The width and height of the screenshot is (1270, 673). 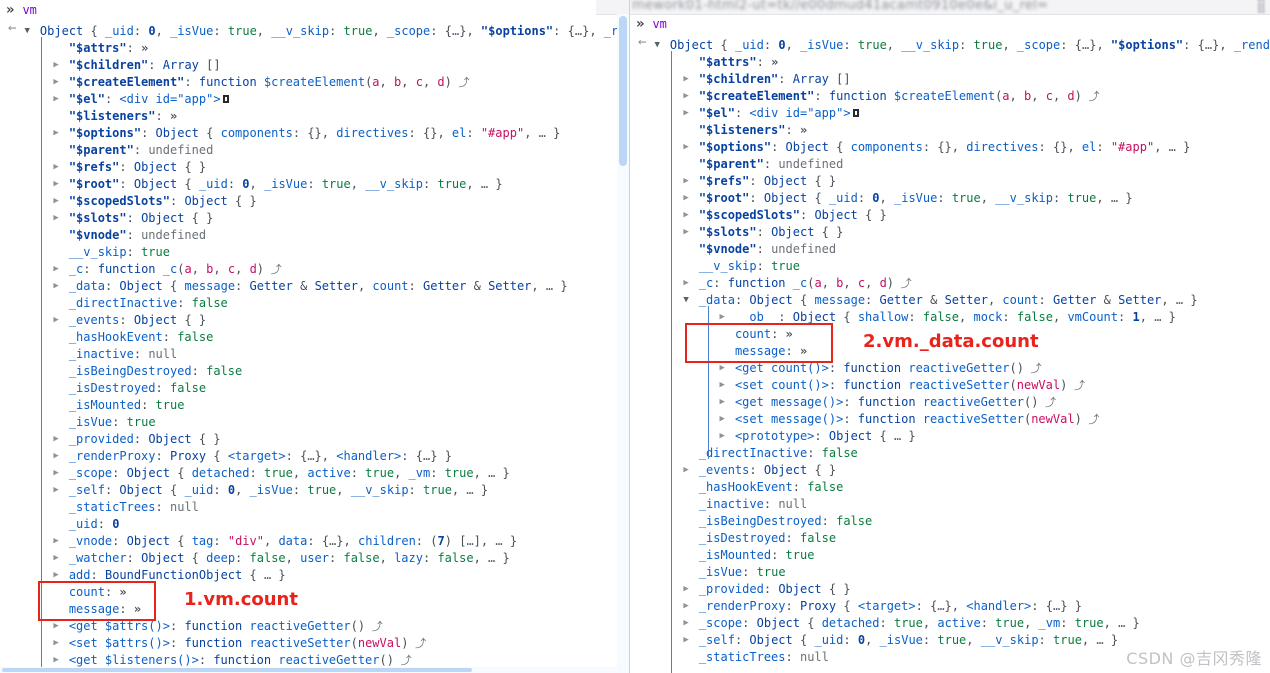 What do you see at coordinates (314, 48) in the screenshot?
I see `object-tree-row: ▶ "$attrs": »` at bounding box center [314, 48].